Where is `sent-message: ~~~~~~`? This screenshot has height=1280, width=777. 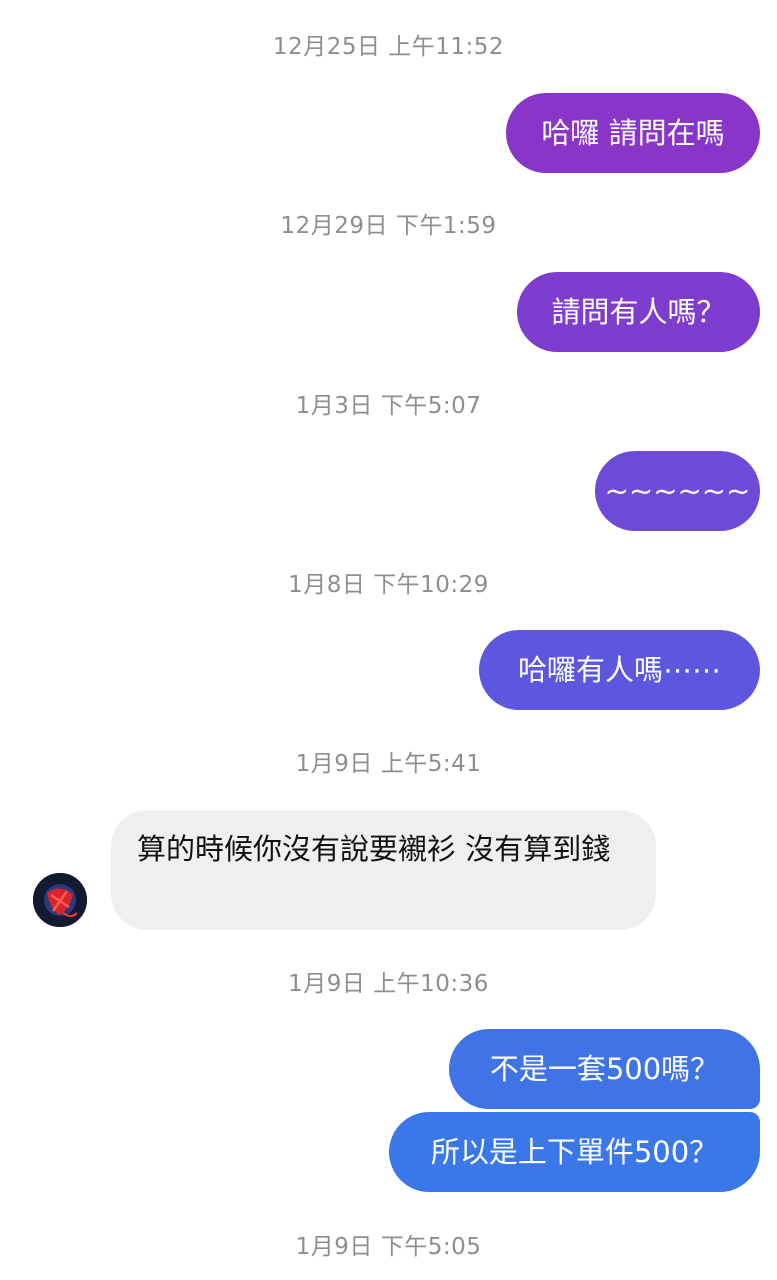 sent-message: ~~~~~~ is located at coordinates (677, 491).